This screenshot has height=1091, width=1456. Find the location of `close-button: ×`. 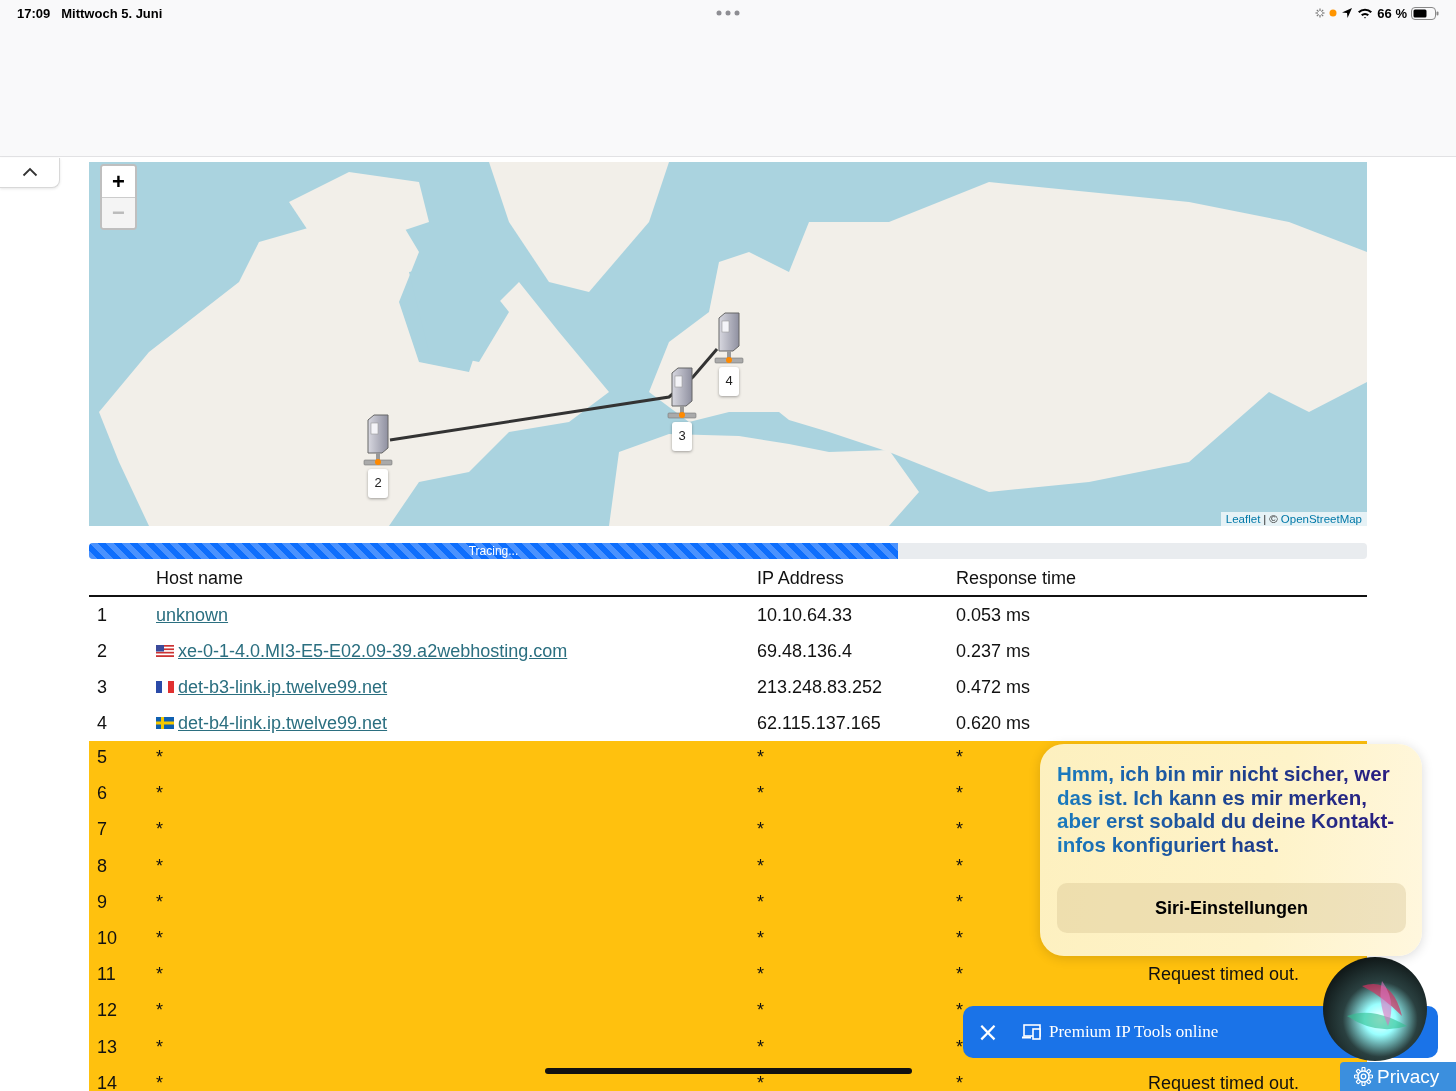

close-button: × is located at coordinates (988, 1032).